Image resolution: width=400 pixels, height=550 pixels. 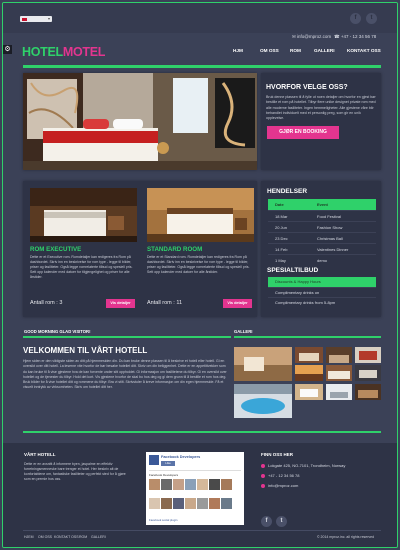 What do you see at coordinates (83, 537) in the screenshot?
I see `footer-nav-rooms: ROM` at bounding box center [83, 537].